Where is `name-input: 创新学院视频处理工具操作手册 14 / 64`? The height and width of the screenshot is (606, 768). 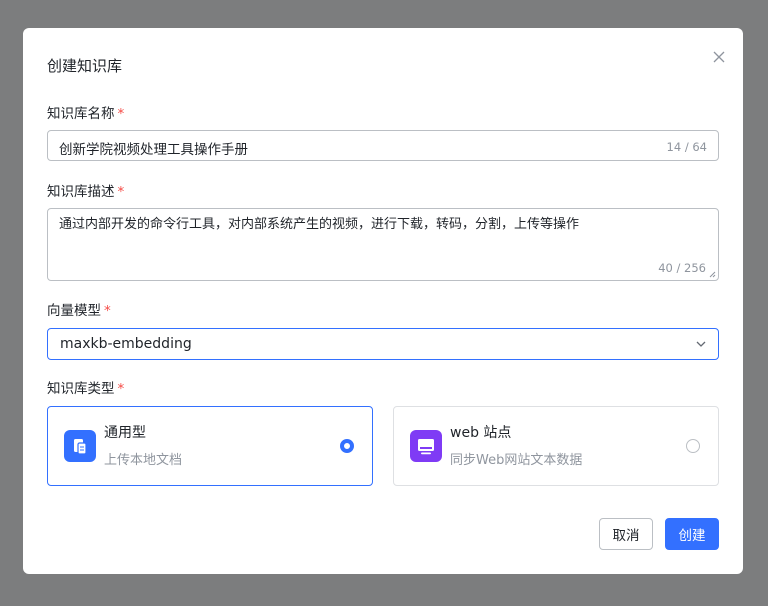 name-input: 创新学院视频处理工具操作手册 14 / 64 is located at coordinates (383, 145).